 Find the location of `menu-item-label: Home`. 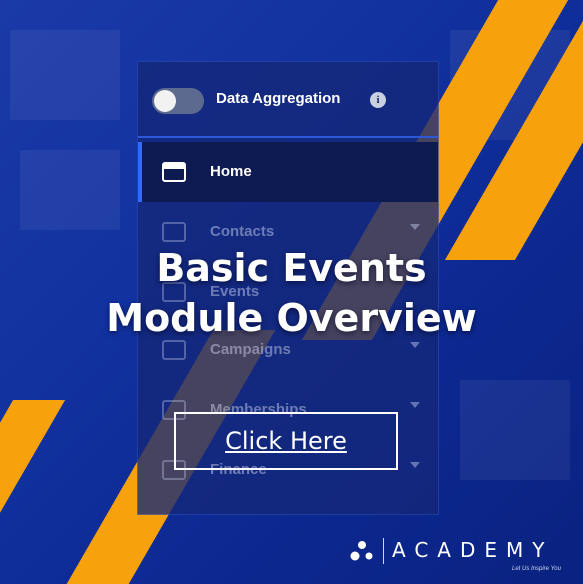

menu-item-label: Home is located at coordinates (231, 171).